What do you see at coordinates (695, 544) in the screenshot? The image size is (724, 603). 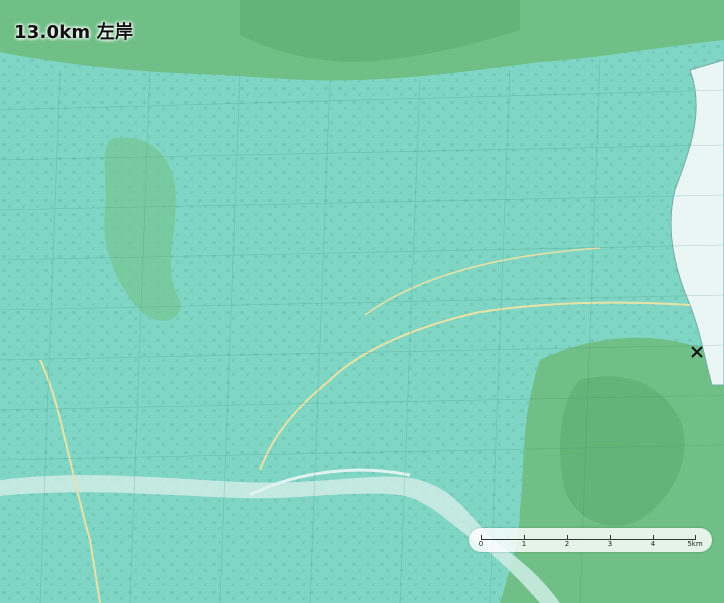 I see `scale-label-5: 5km` at bounding box center [695, 544].